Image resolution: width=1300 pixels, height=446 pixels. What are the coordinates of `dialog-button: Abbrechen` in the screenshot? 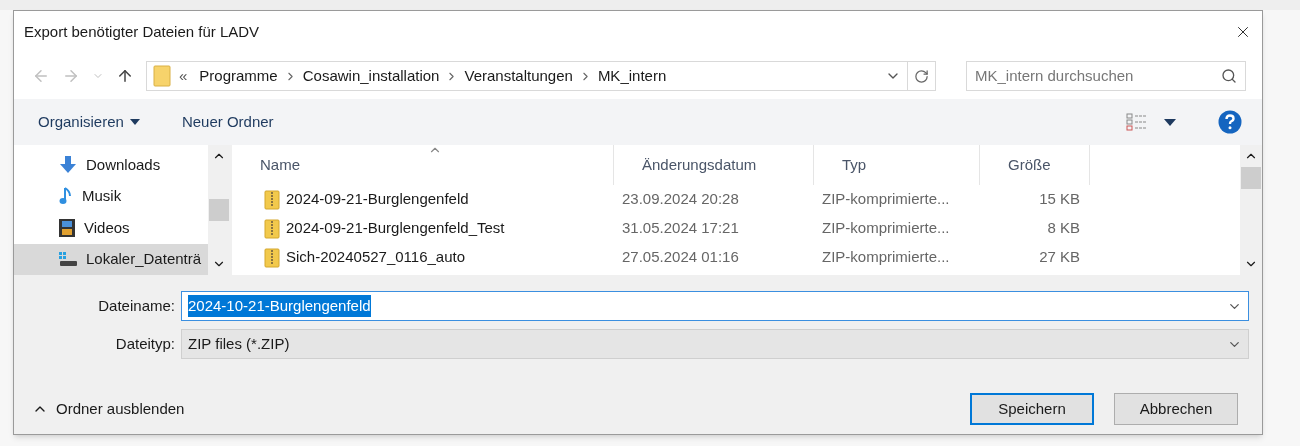 It's located at (1176, 409).